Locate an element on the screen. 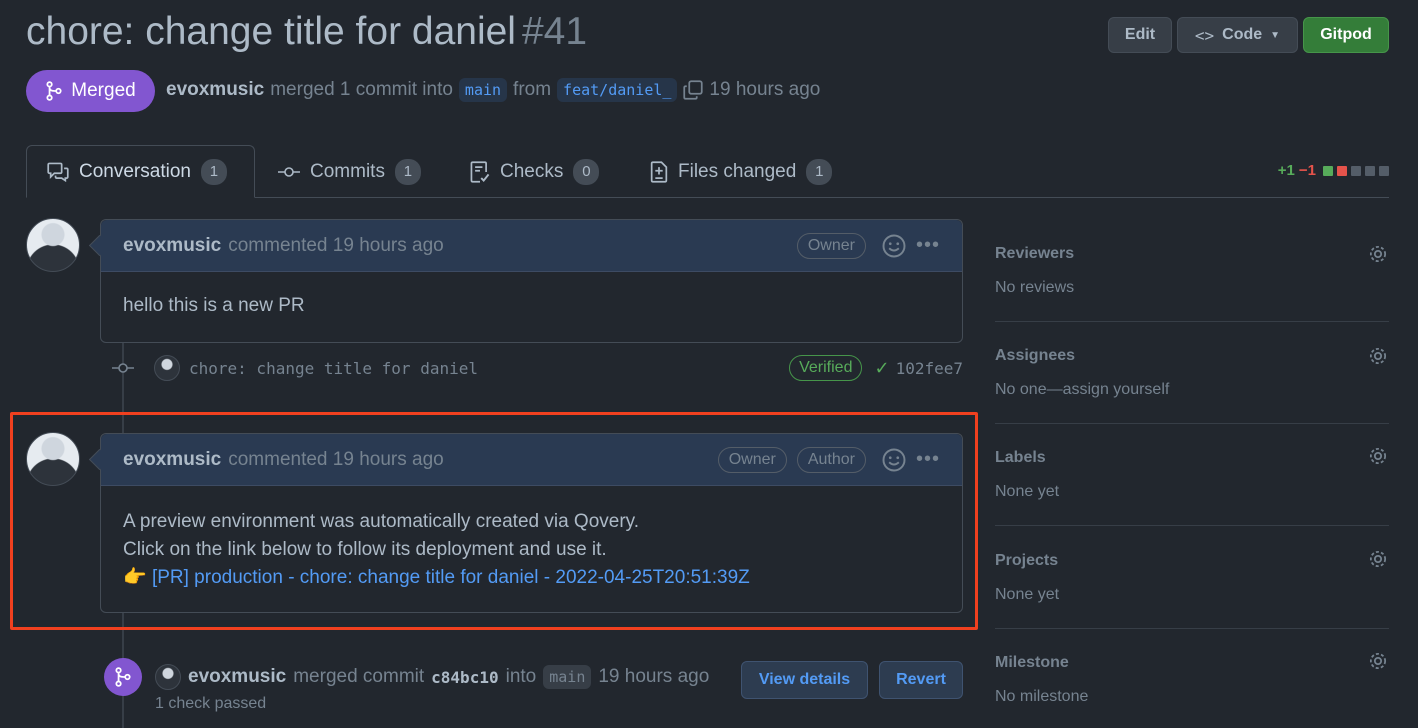 The height and width of the screenshot is (728, 1418). diffstat: +1 −1 is located at coordinates (1333, 170).